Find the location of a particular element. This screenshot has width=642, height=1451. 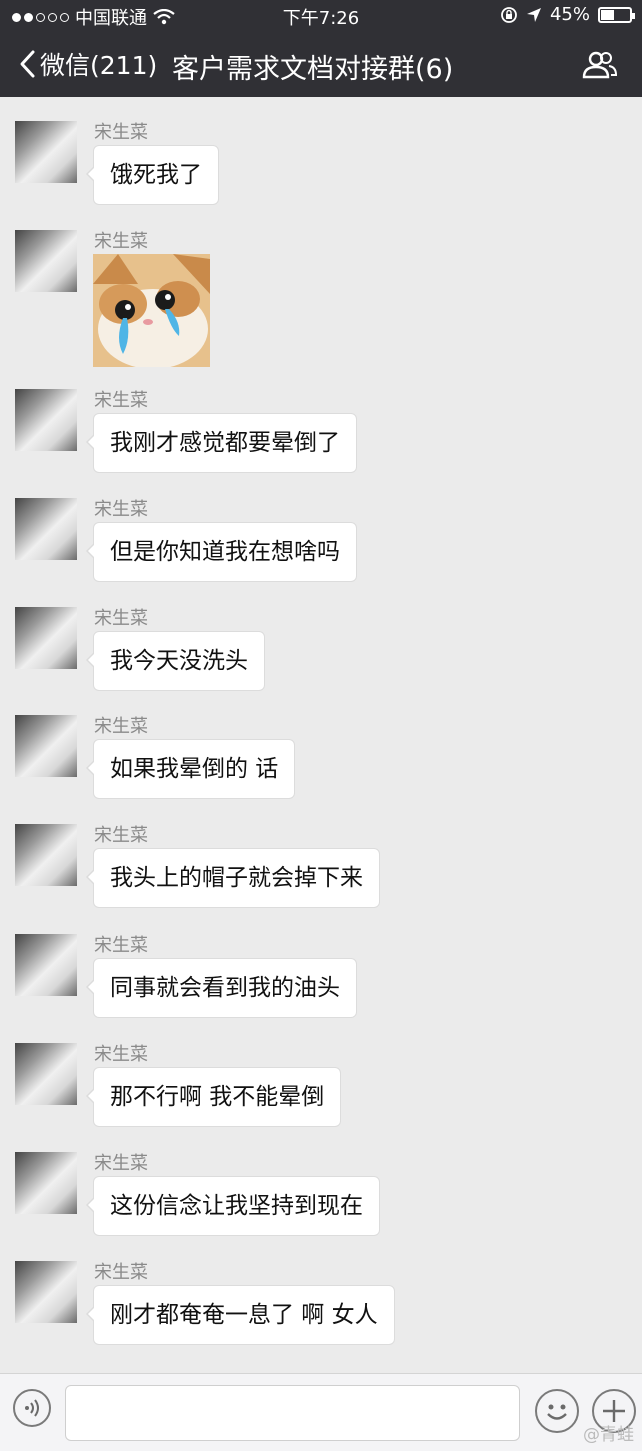

emoji-button is located at coordinates (557, 1411).